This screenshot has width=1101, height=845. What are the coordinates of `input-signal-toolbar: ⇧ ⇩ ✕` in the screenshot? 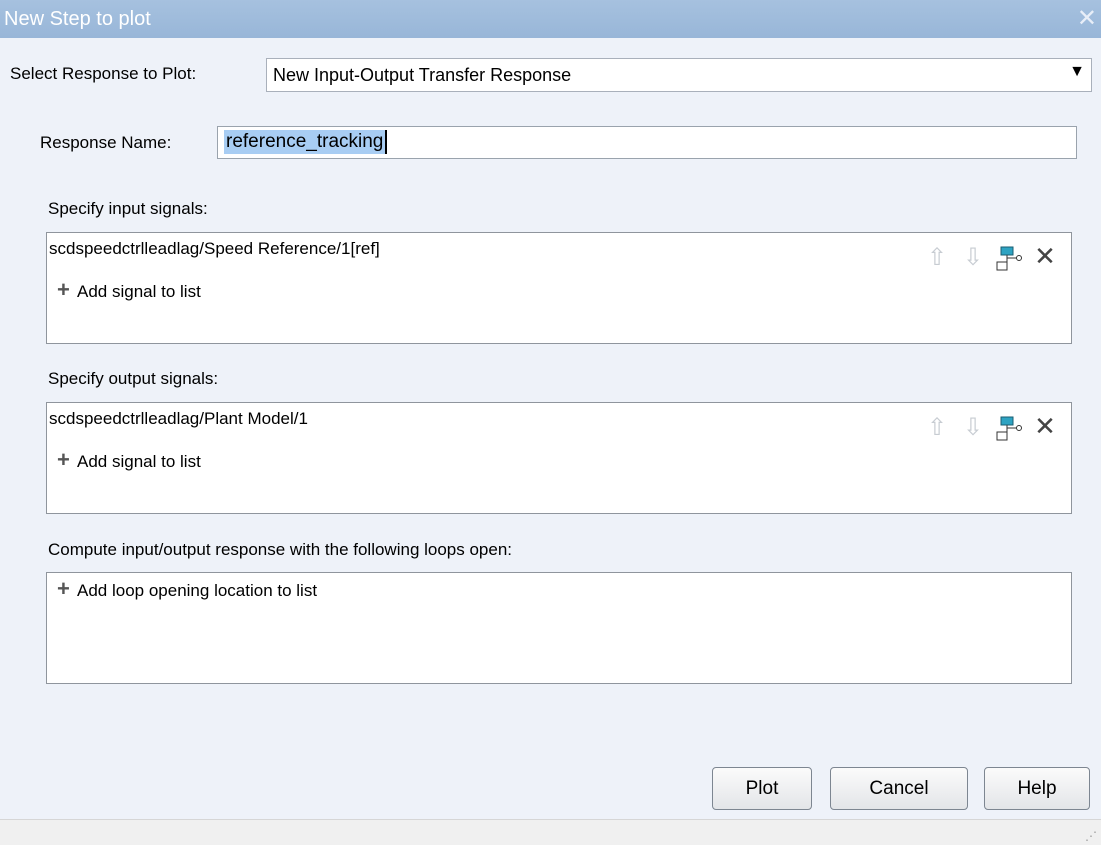 It's located at (989, 258).